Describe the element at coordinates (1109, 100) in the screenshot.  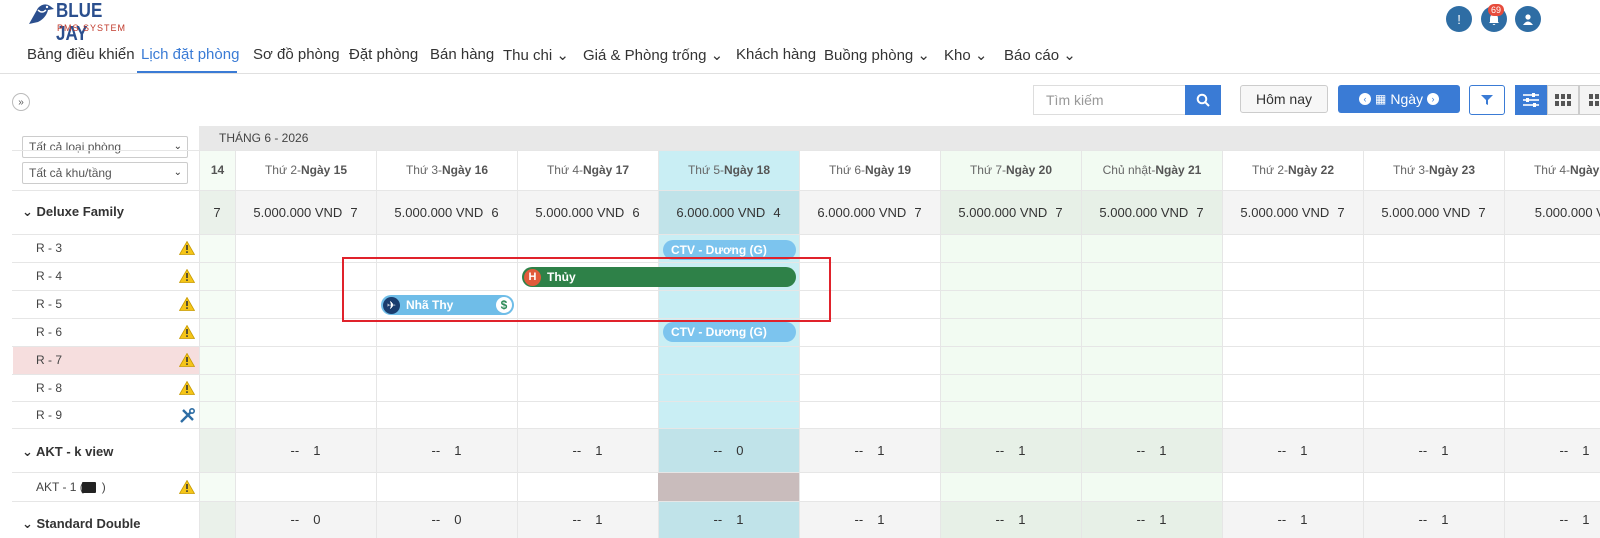
I see `search-input` at that location.